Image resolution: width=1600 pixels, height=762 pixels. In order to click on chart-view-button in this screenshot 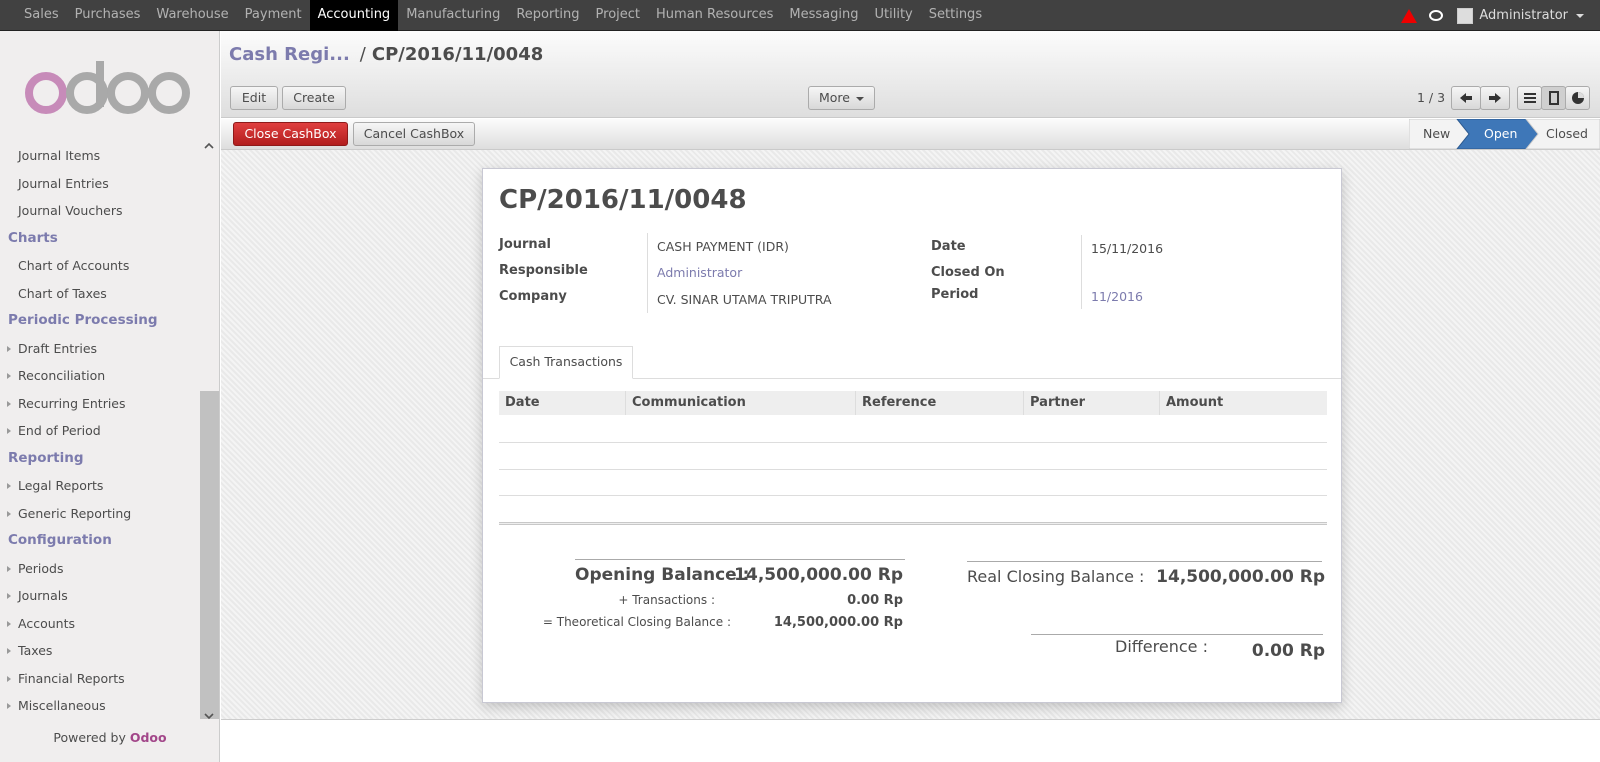, I will do `click(1577, 98)`.